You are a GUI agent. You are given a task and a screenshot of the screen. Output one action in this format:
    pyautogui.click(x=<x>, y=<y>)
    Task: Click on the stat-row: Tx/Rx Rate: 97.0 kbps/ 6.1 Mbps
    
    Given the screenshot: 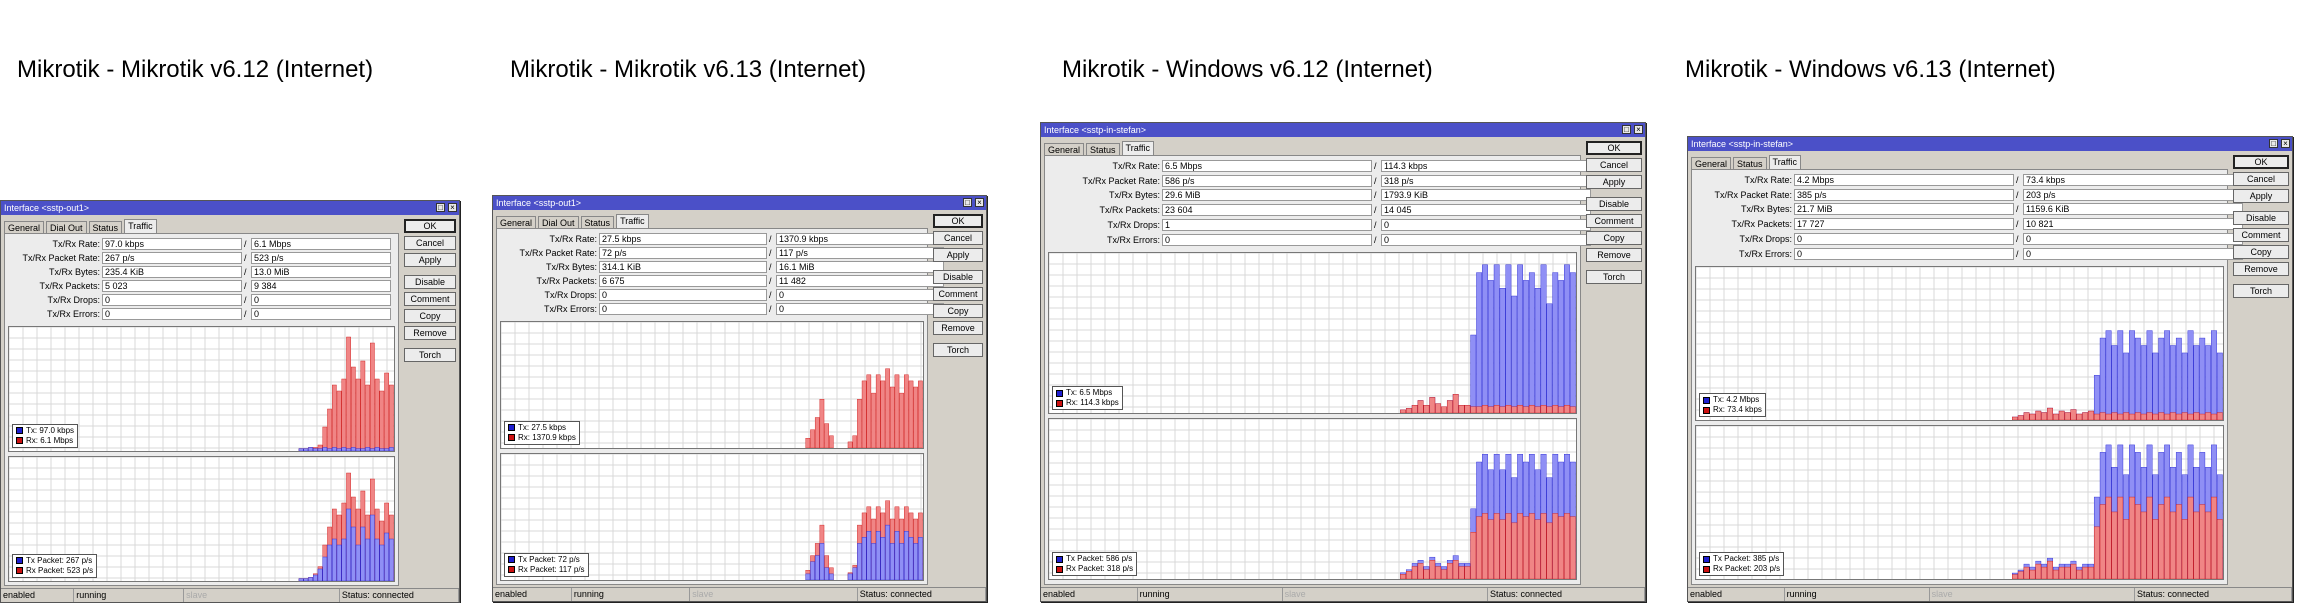 What is the action you would take?
    pyautogui.click(x=202, y=244)
    